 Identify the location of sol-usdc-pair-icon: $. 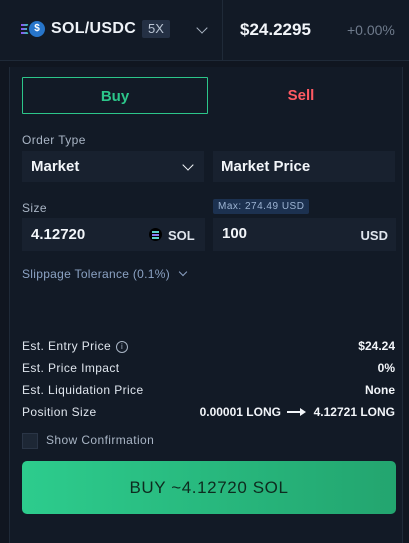
(34, 30).